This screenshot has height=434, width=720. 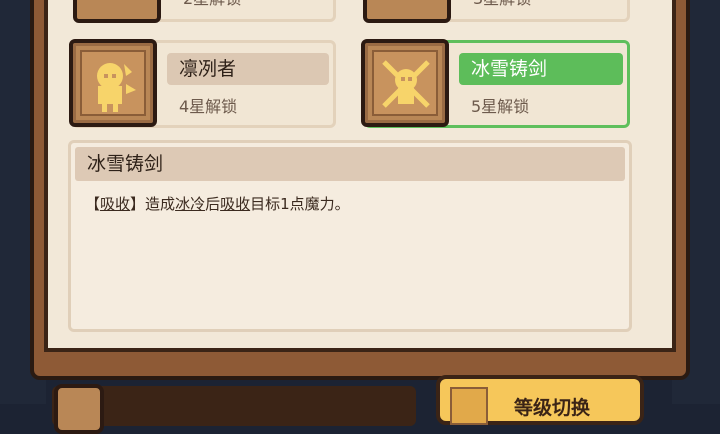 I want to click on talent-card: 2星解锁, so click(x=204, y=11).